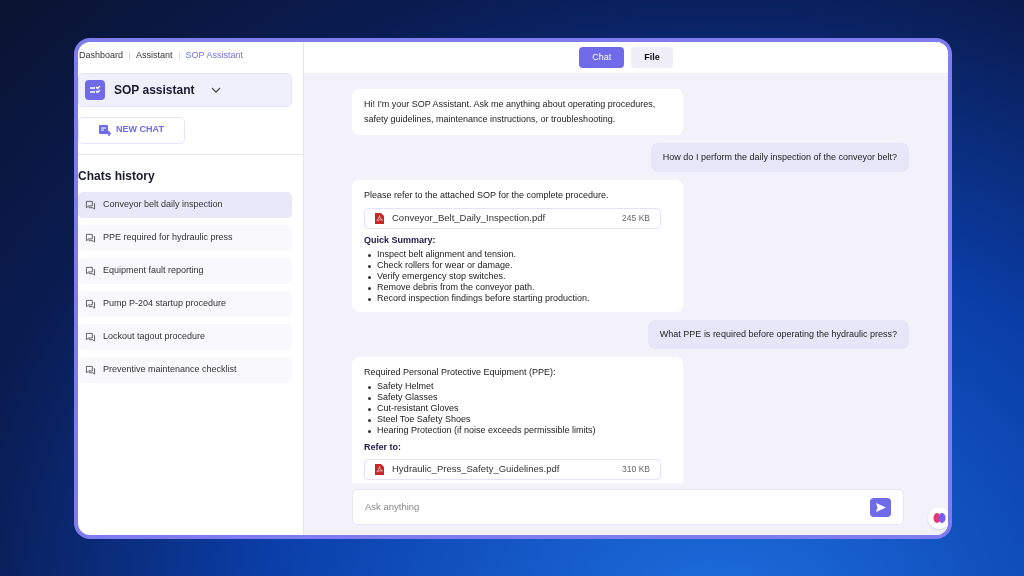  I want to click on history-item: PPE required for hydraulic press, so click(185, 237).